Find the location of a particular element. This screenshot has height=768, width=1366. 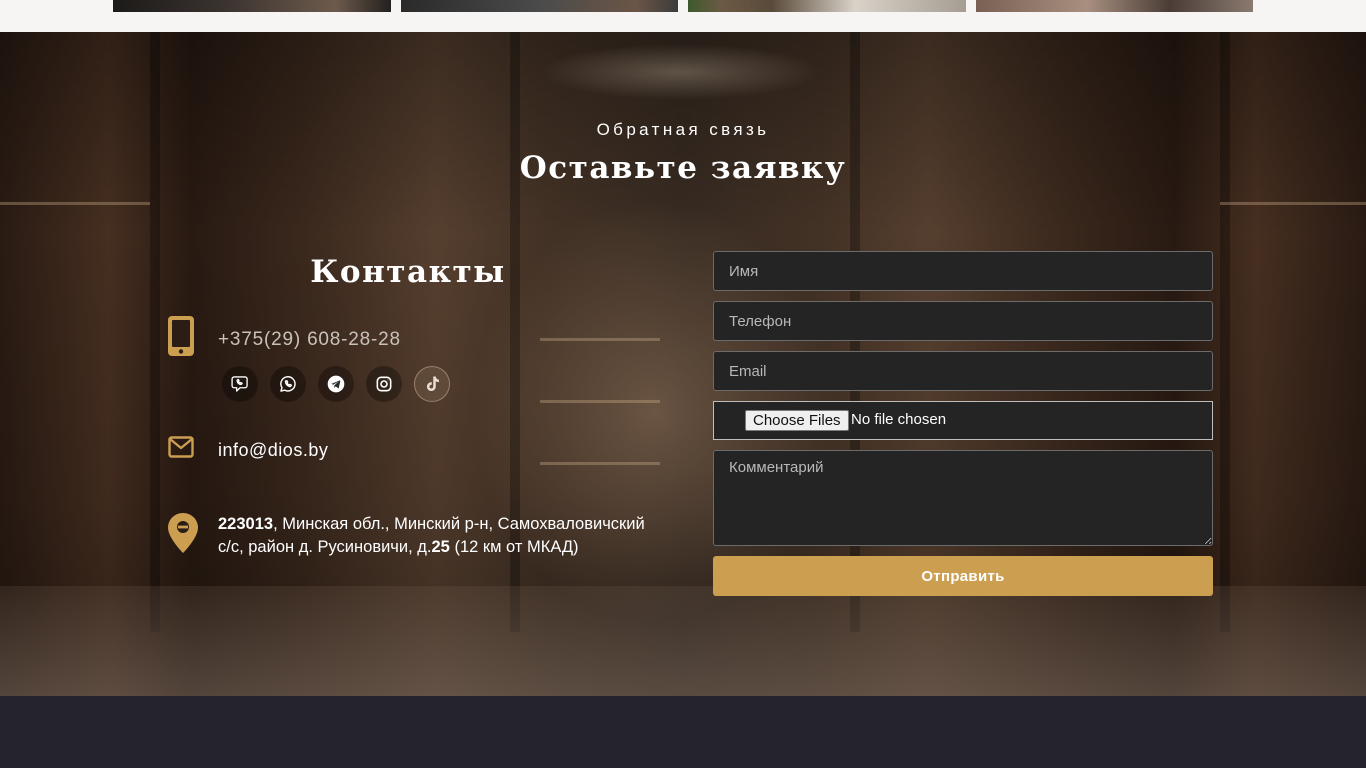

gallery-strip is located at coordinates (683, 16).